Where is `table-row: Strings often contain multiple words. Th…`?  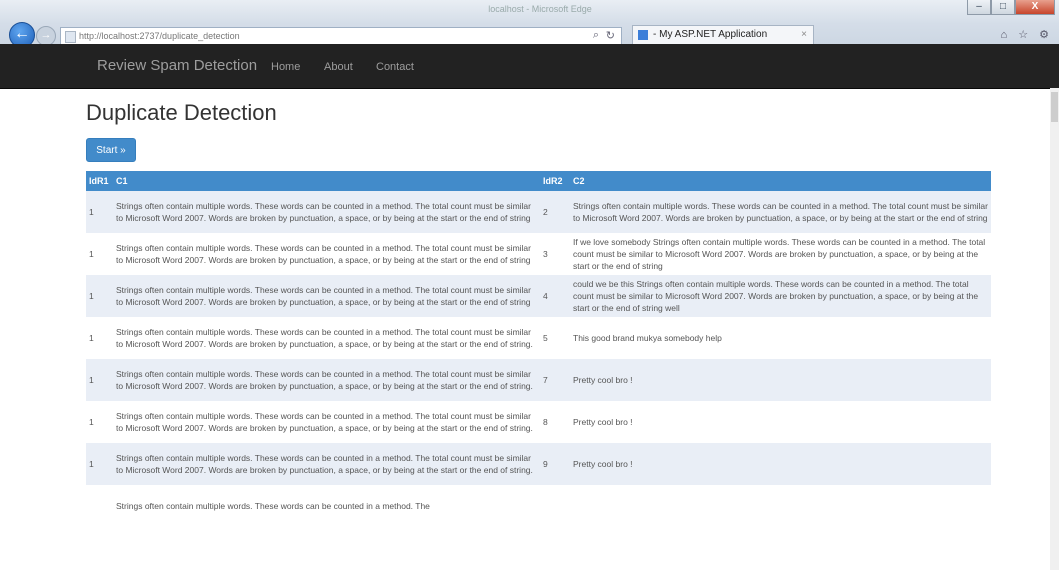 table-row: Strings often contain multiple words. Th… is located at coordinates (538, 506).